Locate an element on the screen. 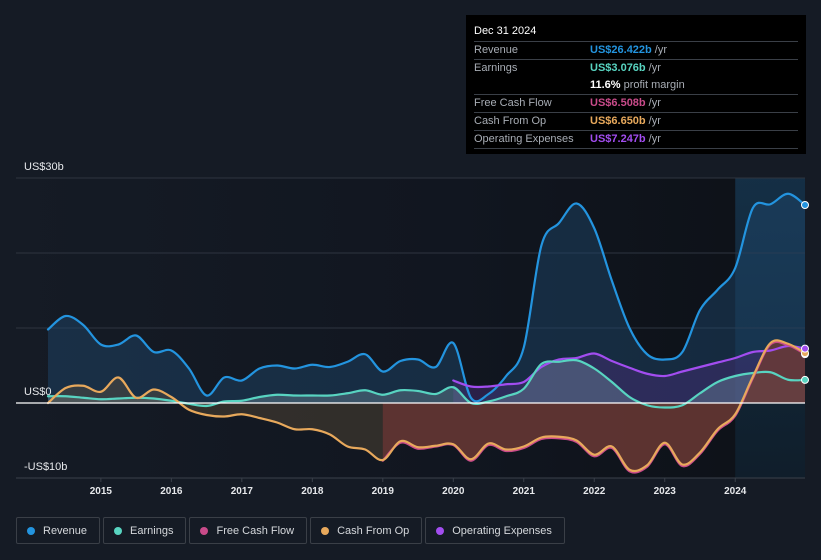 The height and width of the screenshot is (560, 821). tooltip-label: Operating Expenses is located at coordinates (524, 139).